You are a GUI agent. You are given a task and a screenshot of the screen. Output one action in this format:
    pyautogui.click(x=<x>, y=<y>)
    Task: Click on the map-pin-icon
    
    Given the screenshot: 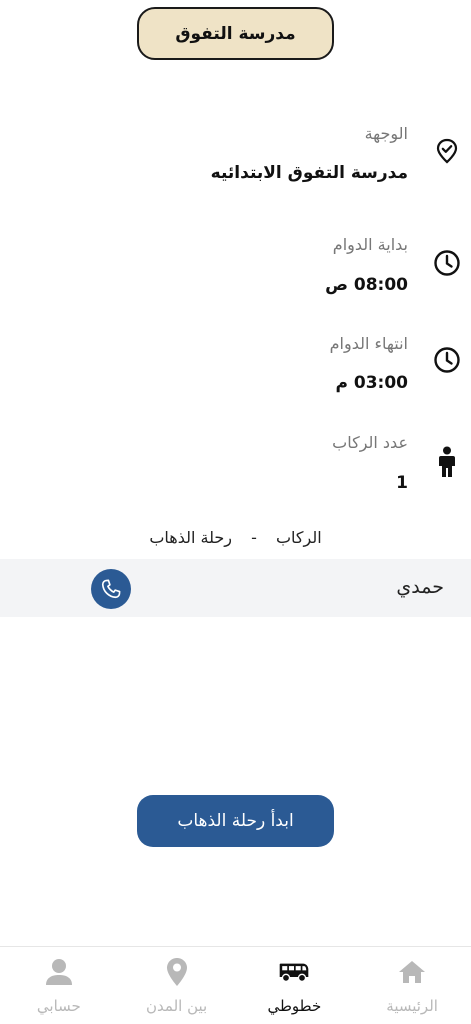 What is the action you would take?
    pyautogui.click(x=177, y=972)
    